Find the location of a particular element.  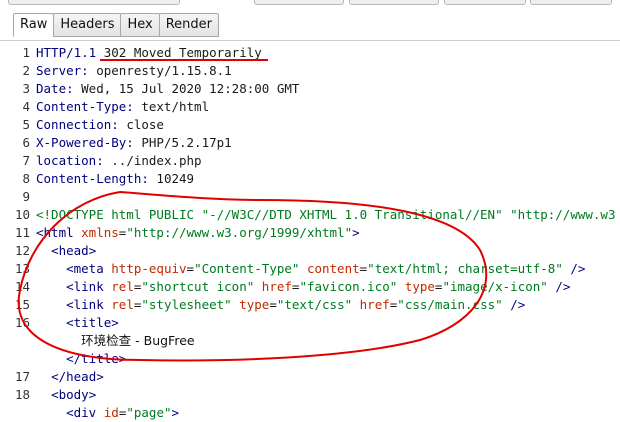

tag: </title> is located at coordinates (96, 358).